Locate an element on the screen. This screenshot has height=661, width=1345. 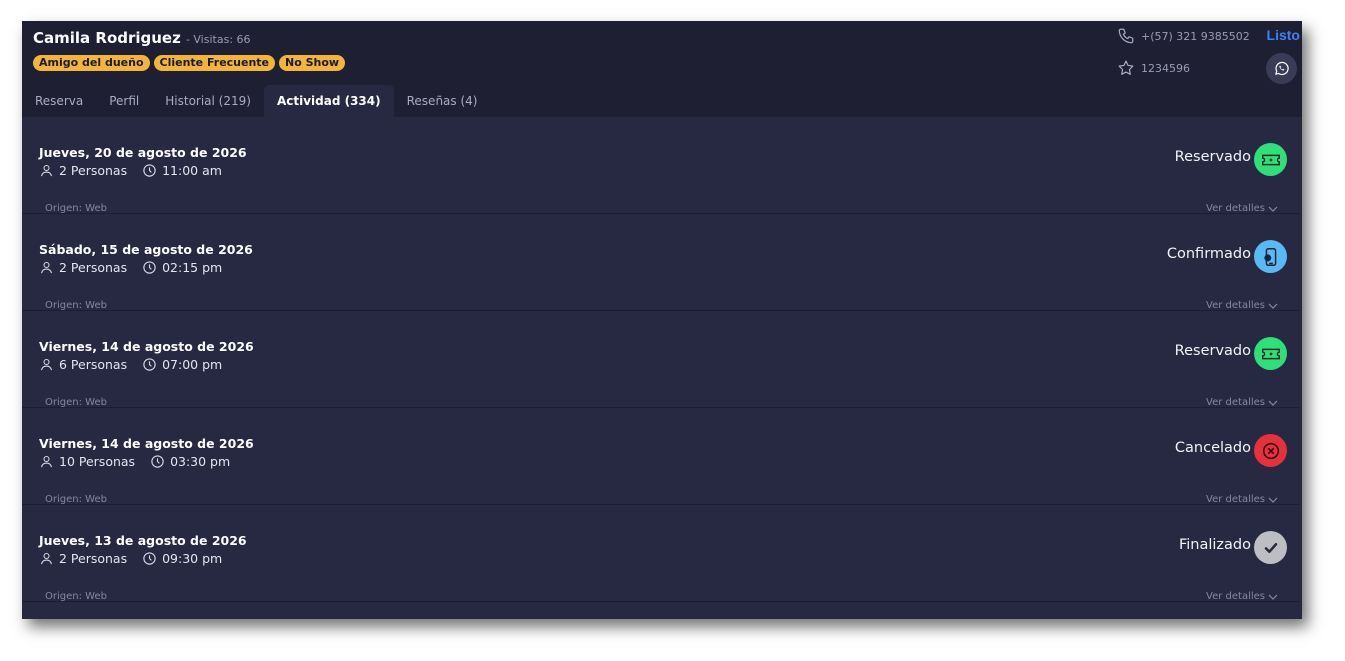
reservation-time: 02:15 pm is located at coordinates (192, 267).